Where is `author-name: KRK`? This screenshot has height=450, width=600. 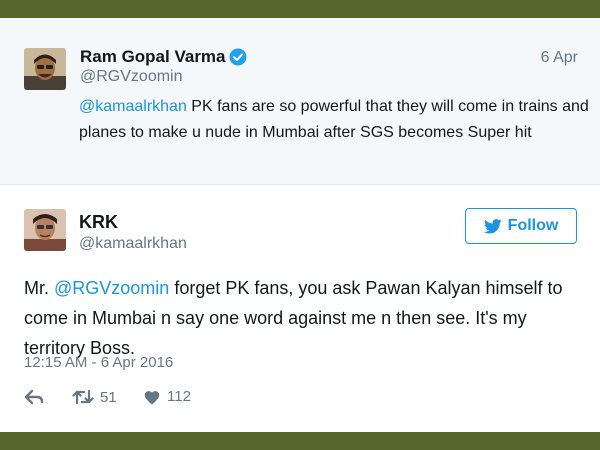
author-name: KRK is located at coordinates (98, 222).